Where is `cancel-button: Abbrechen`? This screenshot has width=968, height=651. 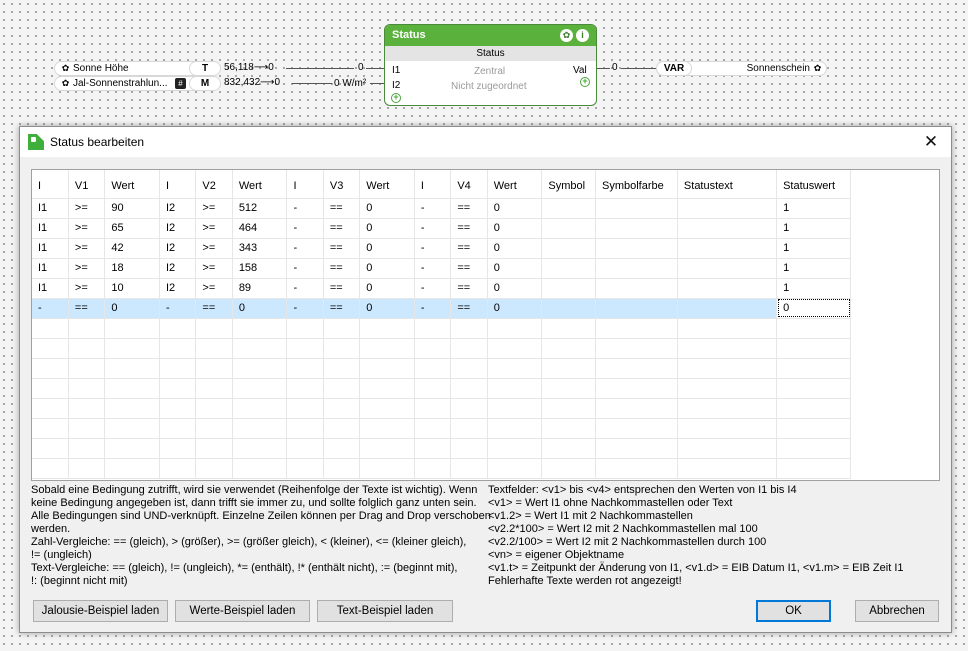
cancel-button: Abbrechen is located at coordinates (897, 611).